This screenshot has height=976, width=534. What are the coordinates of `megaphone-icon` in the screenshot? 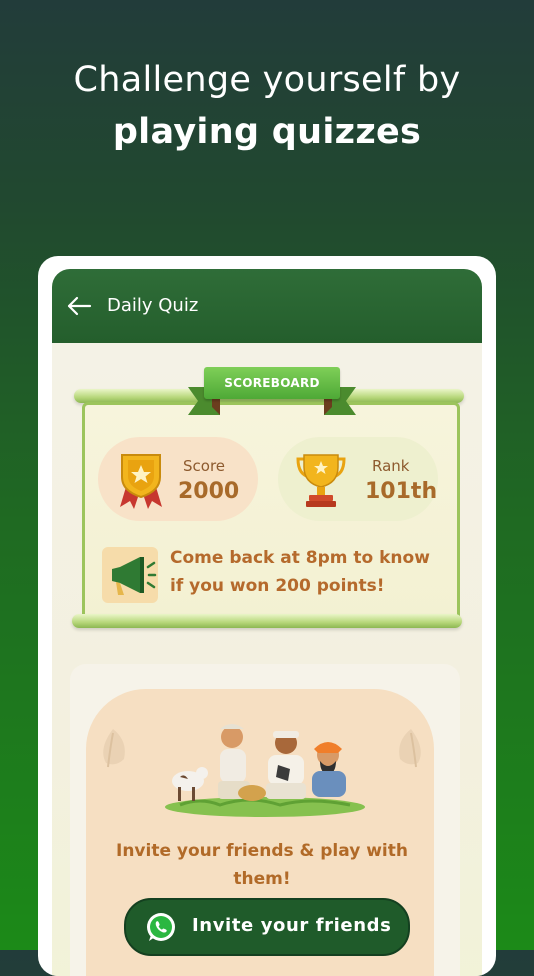 It's located at (134, 576).